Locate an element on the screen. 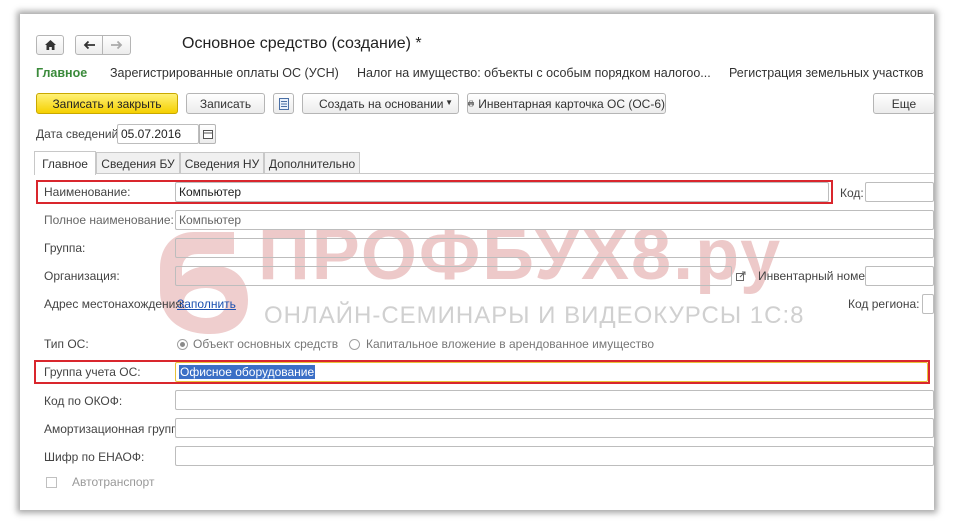  document-list-button is located at coordinates (283, 103).